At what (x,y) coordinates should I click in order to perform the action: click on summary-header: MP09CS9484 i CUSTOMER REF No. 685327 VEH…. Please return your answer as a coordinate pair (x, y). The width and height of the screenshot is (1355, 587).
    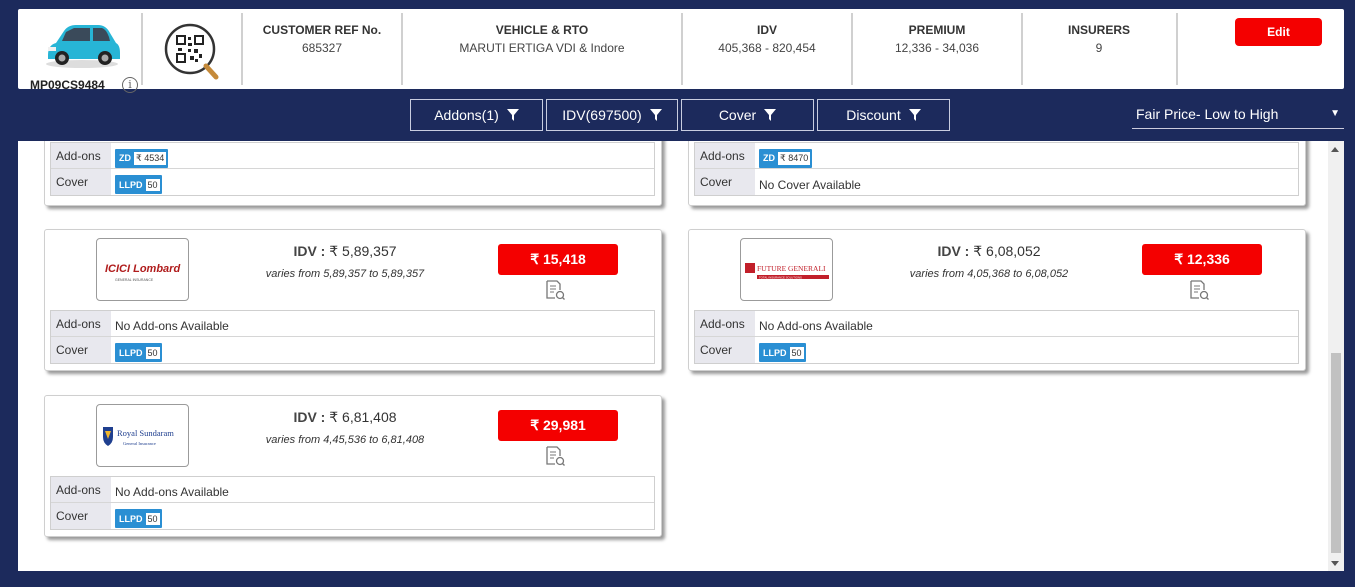
    Looking at the image, I should click on (681, 51).